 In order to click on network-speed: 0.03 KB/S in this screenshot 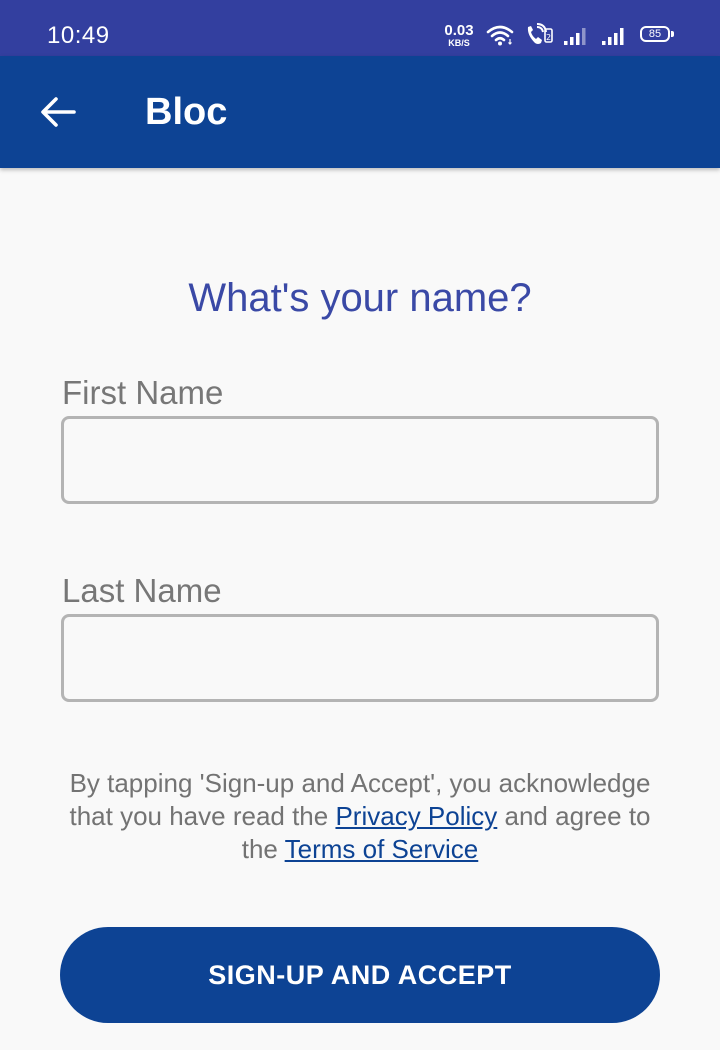, I will do `click(459, 35)`.